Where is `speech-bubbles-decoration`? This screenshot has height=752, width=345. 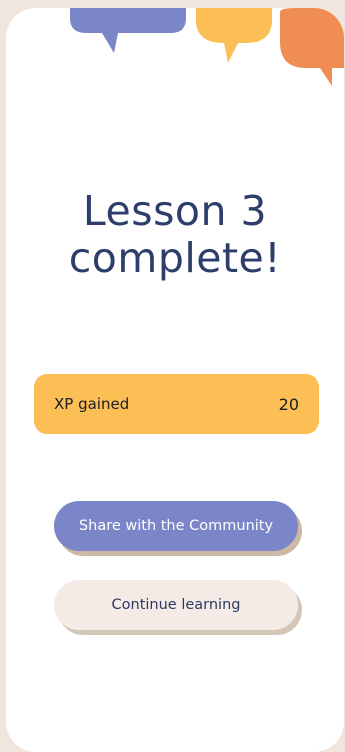 speech-bubbles-decoration is located at coordinates (207, 47).